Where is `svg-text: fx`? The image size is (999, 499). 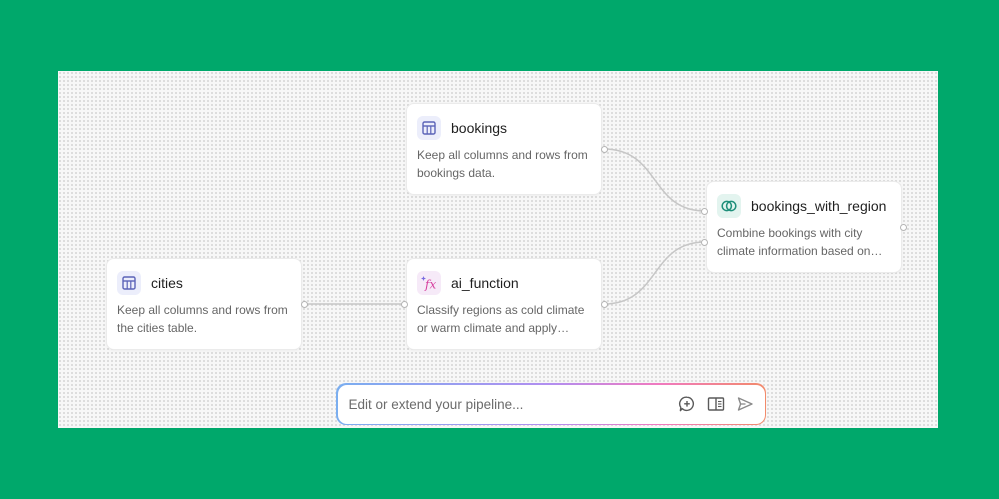 svg-text: fx is located at coordinates (430, 285).